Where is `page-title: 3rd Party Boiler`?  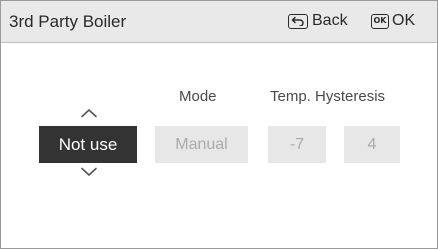
page-title: 3rd Party Boiler is located at coordinates (68, 21).